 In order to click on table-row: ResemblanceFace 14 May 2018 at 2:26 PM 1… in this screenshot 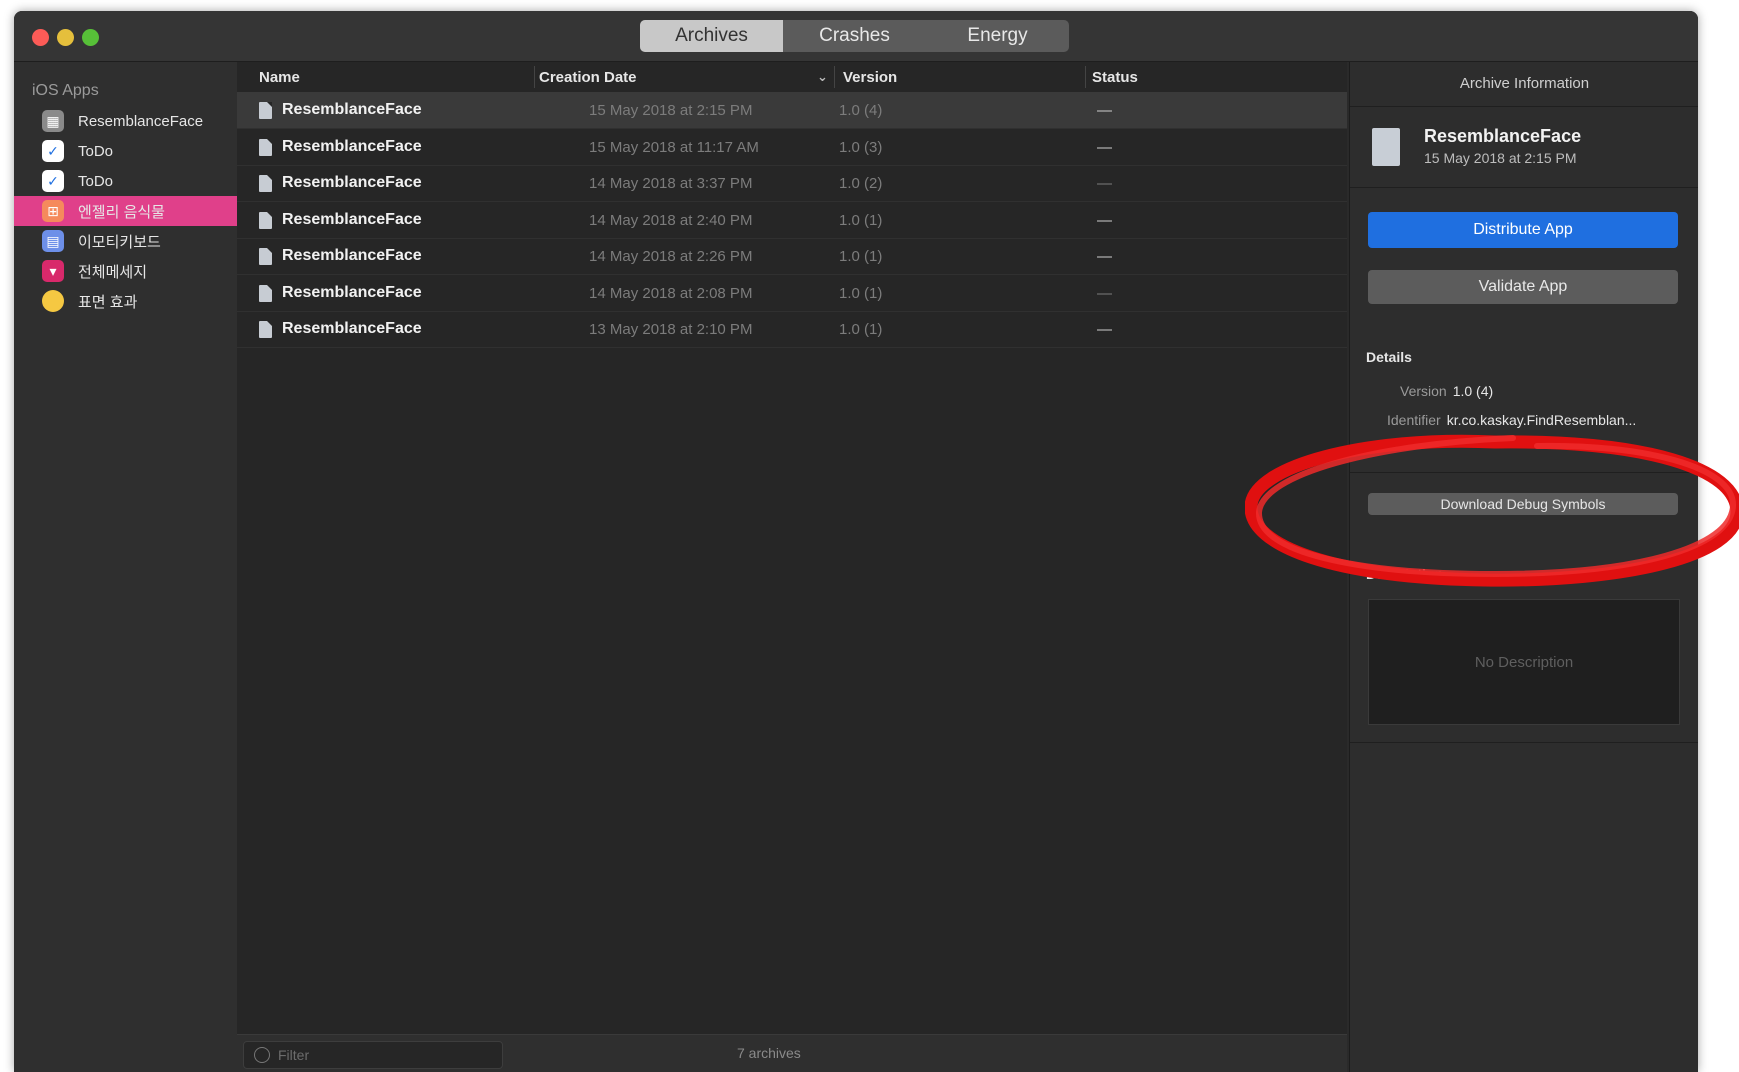, I will do `click(792, 256)`.